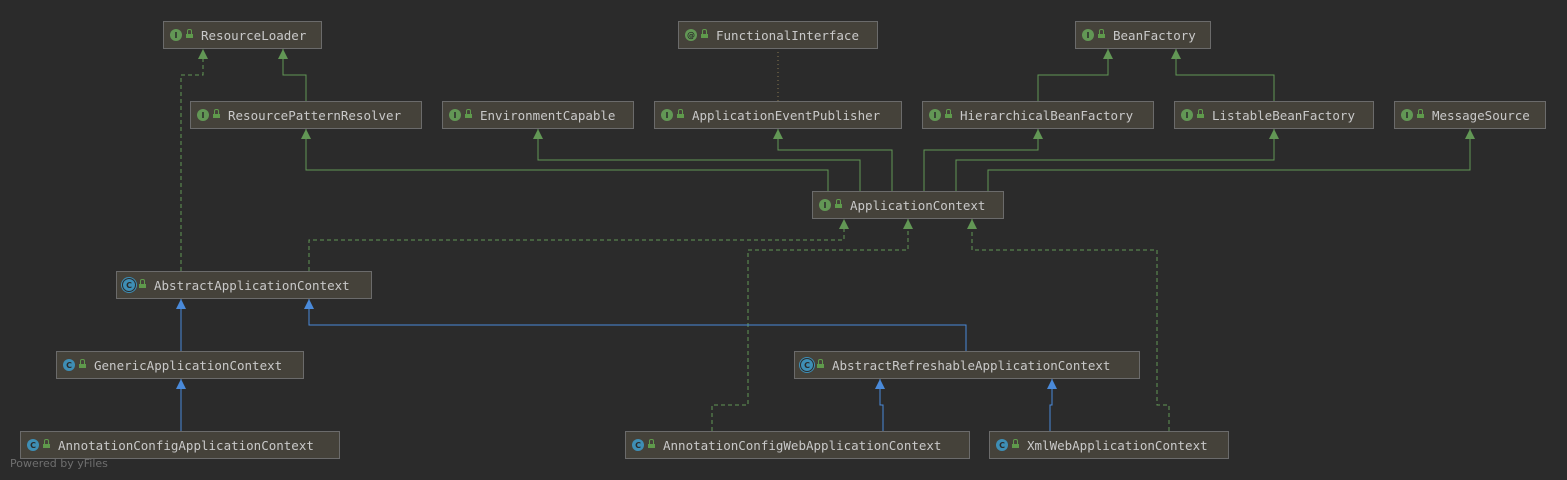 The width and height of the screenshot is (1567, 480). Describe the element at coordinates (1047, 115) in the screenshot. I see `node-label: HierarchicalBeanFactory` at that location.